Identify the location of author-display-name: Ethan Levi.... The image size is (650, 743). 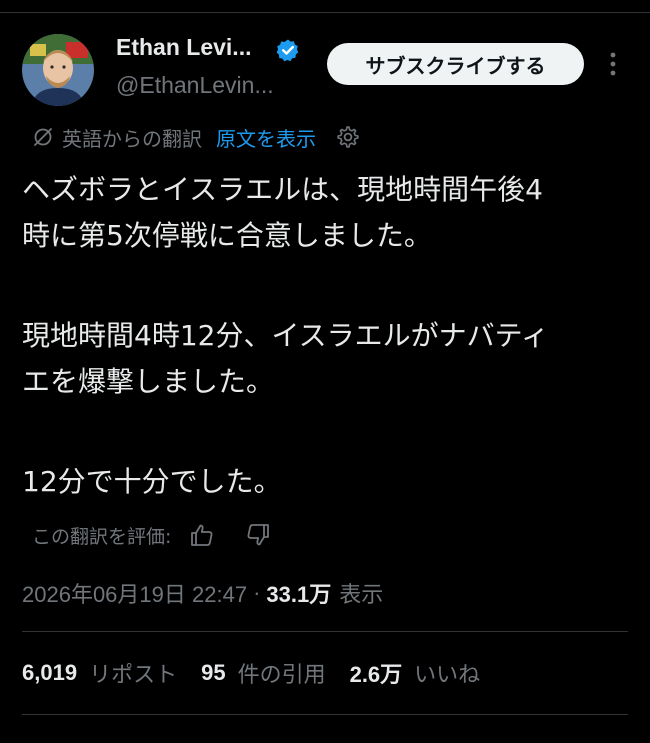
(183, 47).